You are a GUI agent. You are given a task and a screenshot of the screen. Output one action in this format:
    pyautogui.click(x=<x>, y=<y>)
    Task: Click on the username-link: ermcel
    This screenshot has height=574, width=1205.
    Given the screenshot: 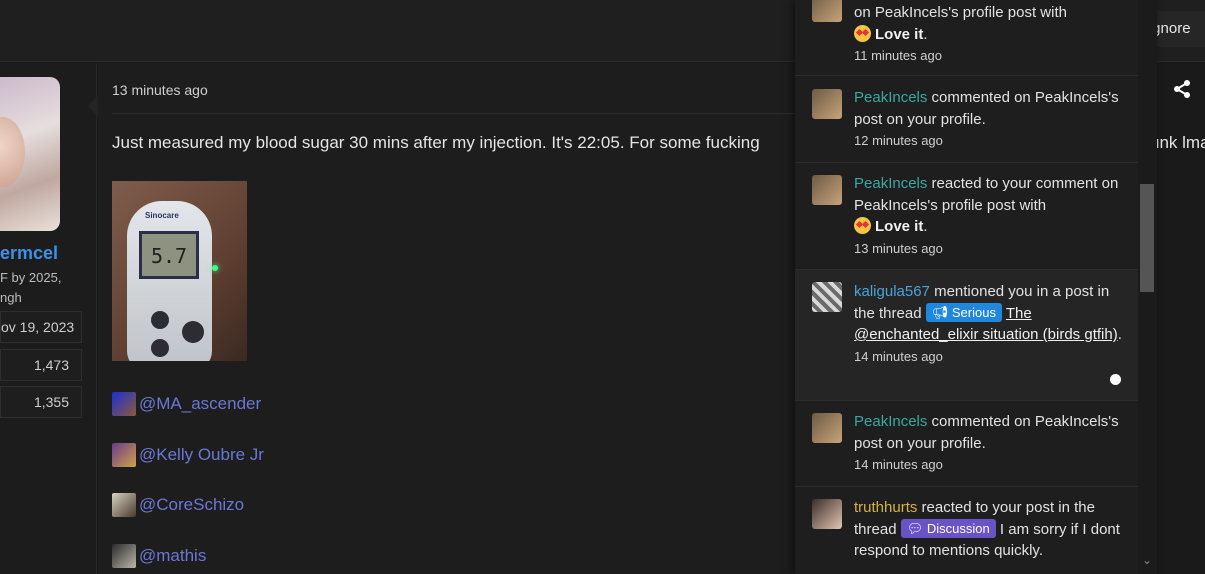 What is the action you would take?
    pyautogui.click(x=29, y=253)
    